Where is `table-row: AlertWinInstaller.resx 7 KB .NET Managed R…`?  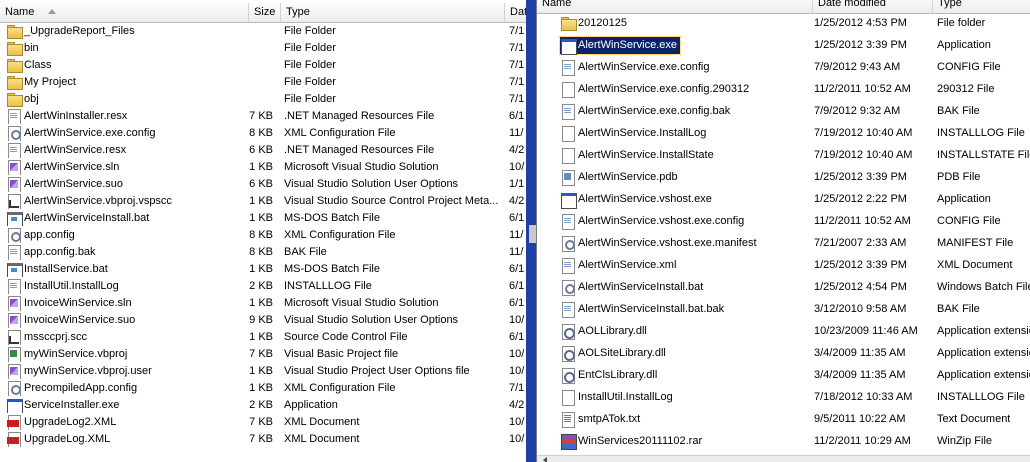
table-row: AlertWinInstaller.resx 7 KB .NET Managed R… is located at coordinates (264, 115).